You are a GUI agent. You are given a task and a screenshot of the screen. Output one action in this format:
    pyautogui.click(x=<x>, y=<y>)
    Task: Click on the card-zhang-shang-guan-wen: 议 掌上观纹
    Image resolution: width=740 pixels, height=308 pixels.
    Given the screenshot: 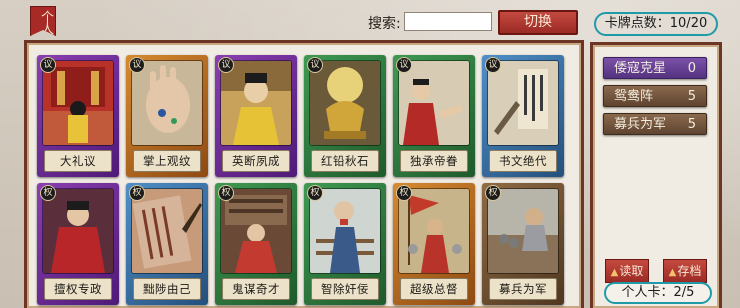 What is the action you would take?
    pyautogui.click(x=167, y=116)
    